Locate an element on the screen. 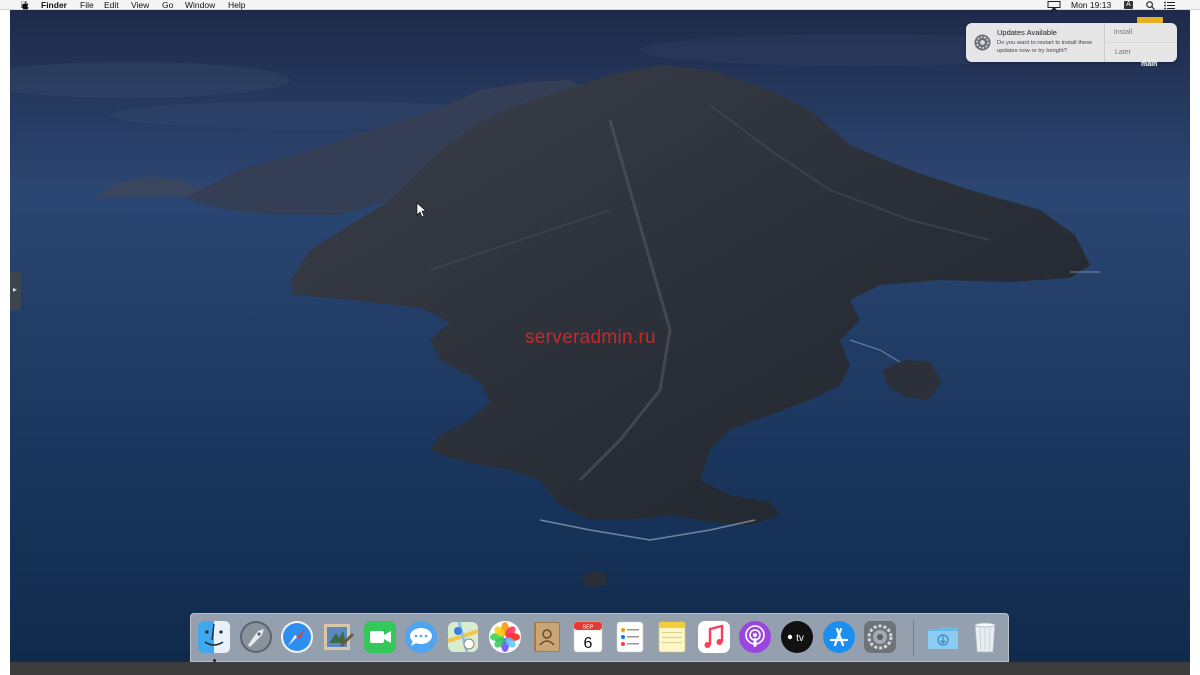 The height and width of the screenshot is (675, 1200). install-button: Install is located at coordinates (1123, 32).